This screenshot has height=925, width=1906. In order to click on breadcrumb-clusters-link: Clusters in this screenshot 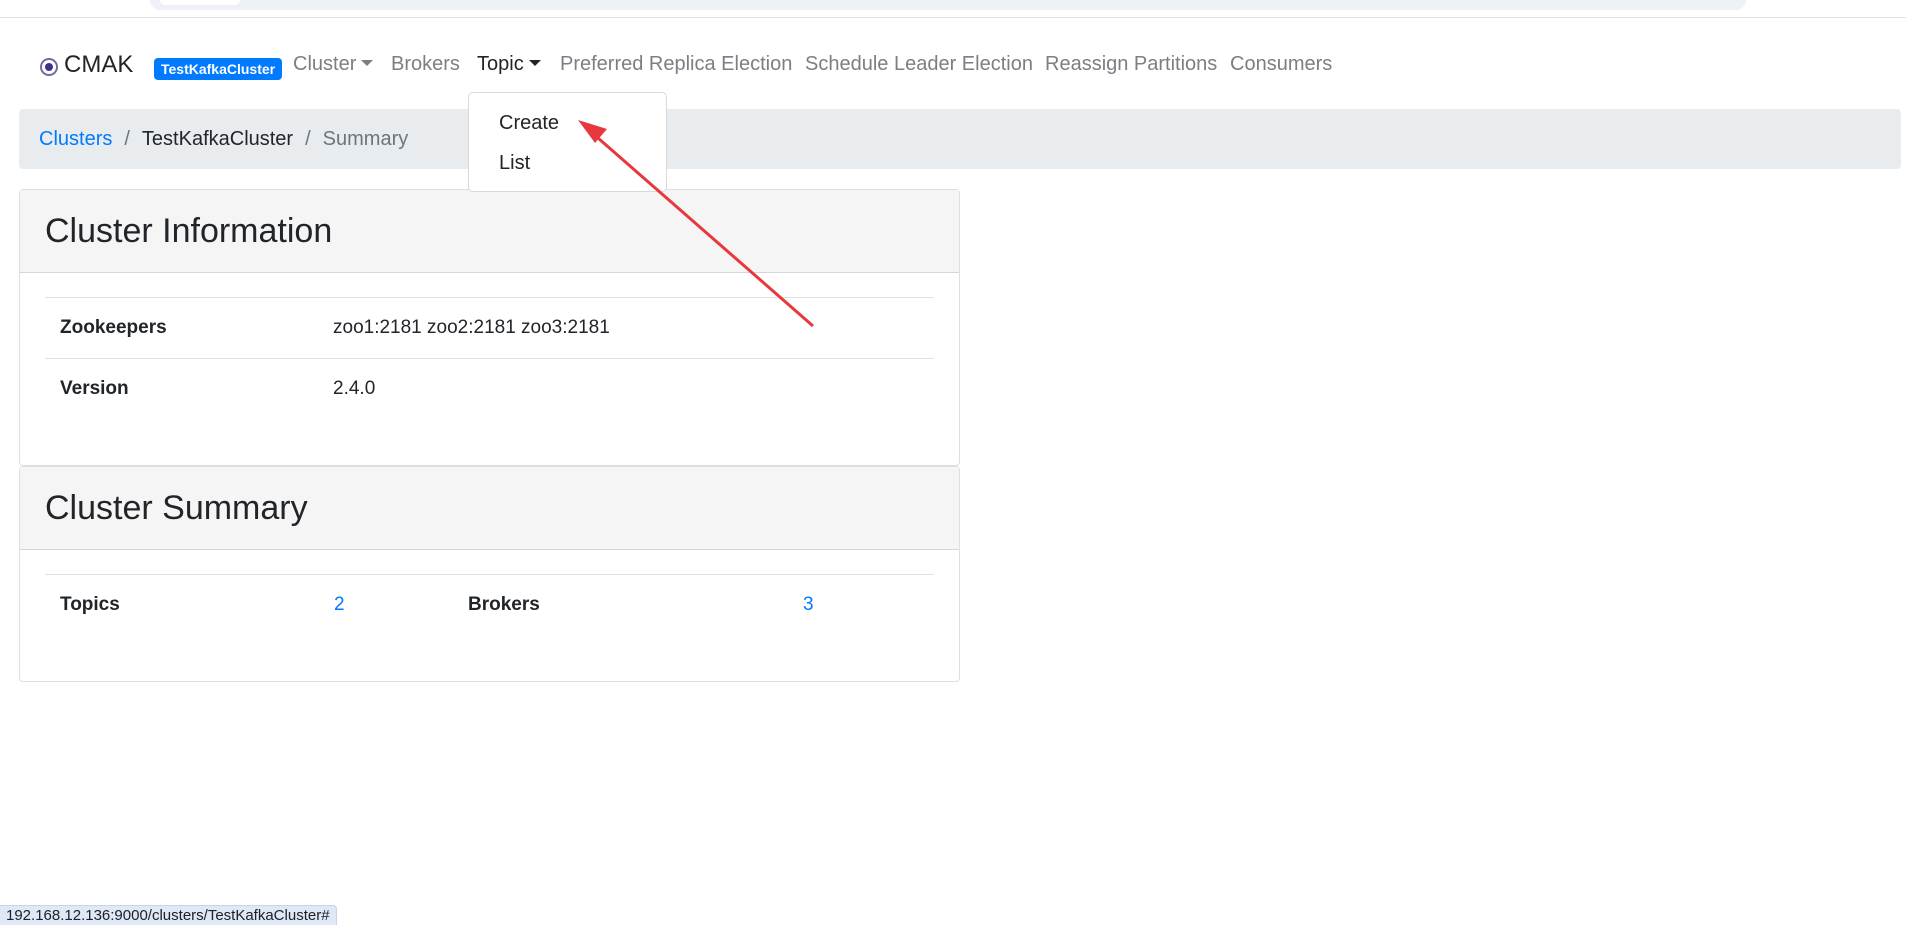, I will do `click(75, 139)`.